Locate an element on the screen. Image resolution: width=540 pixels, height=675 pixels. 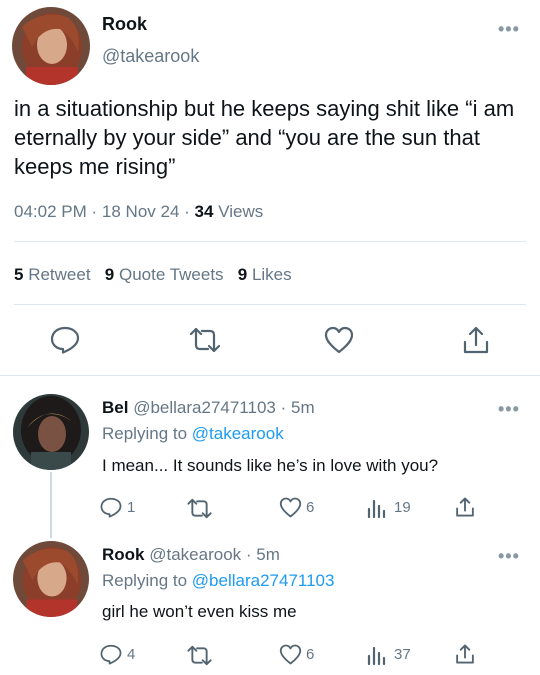
reply-author-name: Bel is located at coordinates (115, 407).